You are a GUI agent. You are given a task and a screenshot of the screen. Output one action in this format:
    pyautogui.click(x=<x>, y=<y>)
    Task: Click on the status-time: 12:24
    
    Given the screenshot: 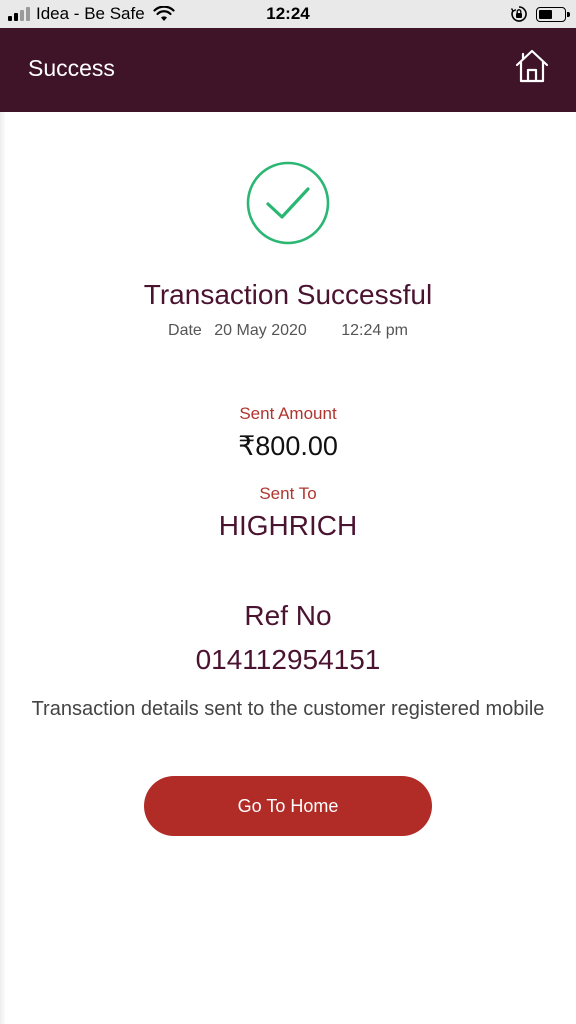 What is the action you would take?
    pyautogui.click(x=288, y=13)
    